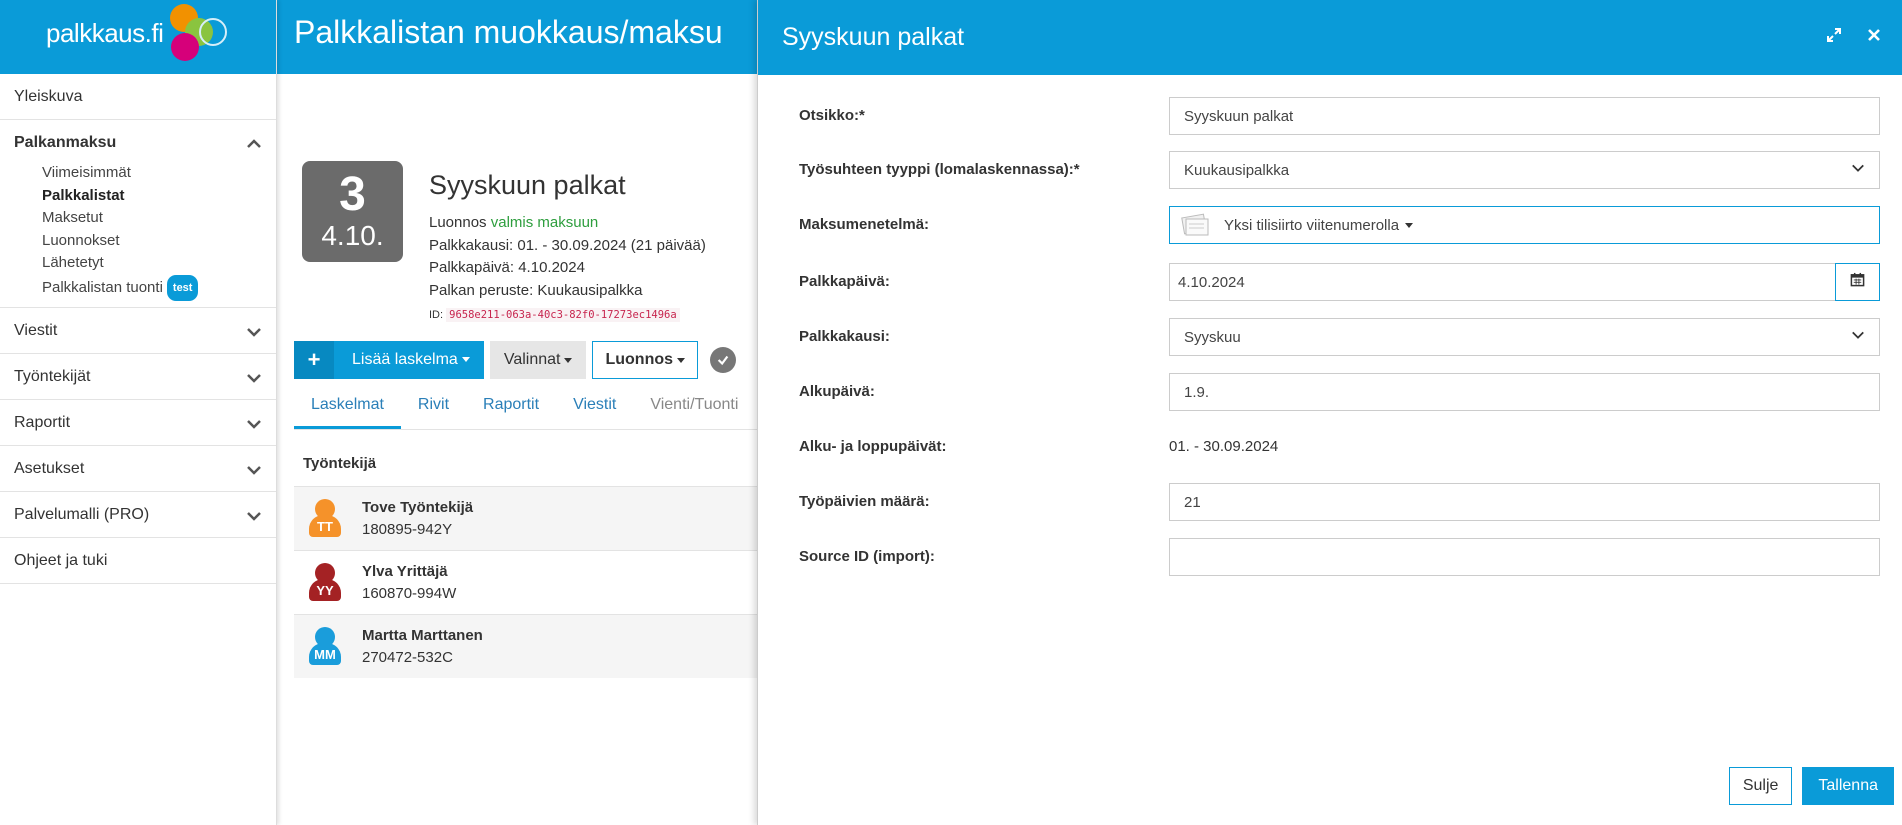 Image resolution: width=1902 pixels, height=825 pixels. What do you see at coordinates (873, 37) in the screenshot?
I see `dialog-title: Syyskuun palkat` at bounding box center [873, 37].